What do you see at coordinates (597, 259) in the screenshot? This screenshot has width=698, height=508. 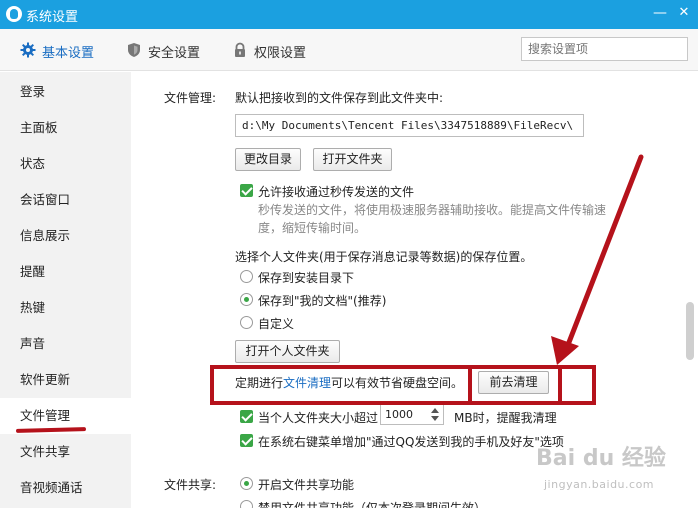 I see `annotation-arrow` at bounding box center [597, 259].